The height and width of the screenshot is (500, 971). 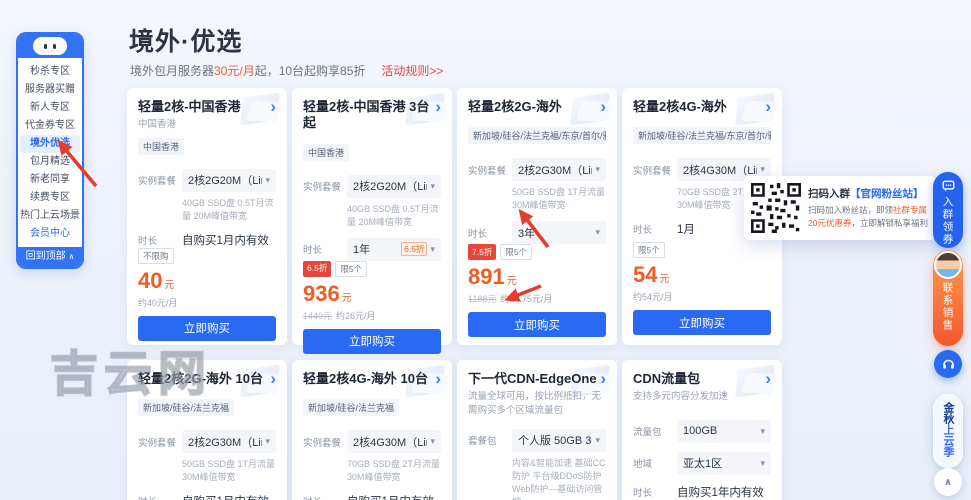 I want to click on sidebar-item-seckill: 秒杀专区, so click(x=50, y=72).